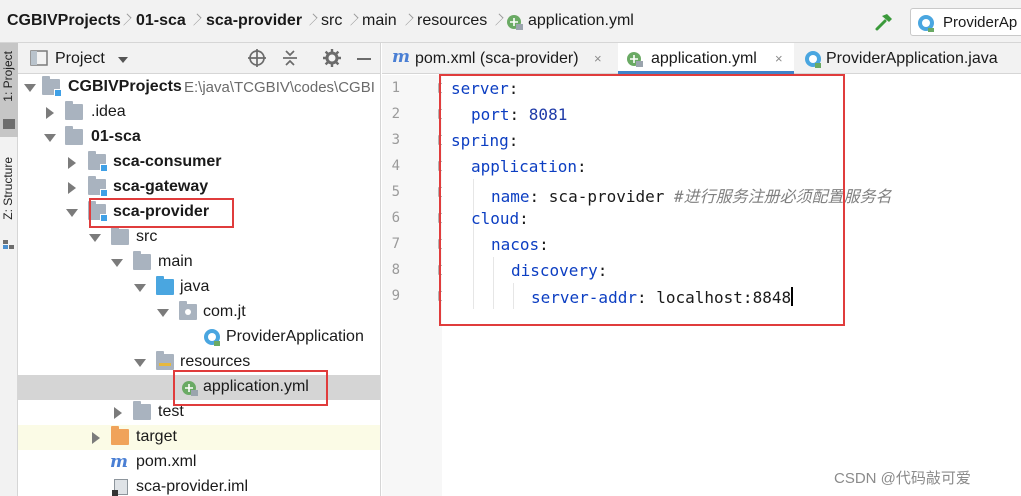 The height and width of the screenshot is (496, 1021). I want to click on breadcrumb-item-main: main, so click(379, 21).